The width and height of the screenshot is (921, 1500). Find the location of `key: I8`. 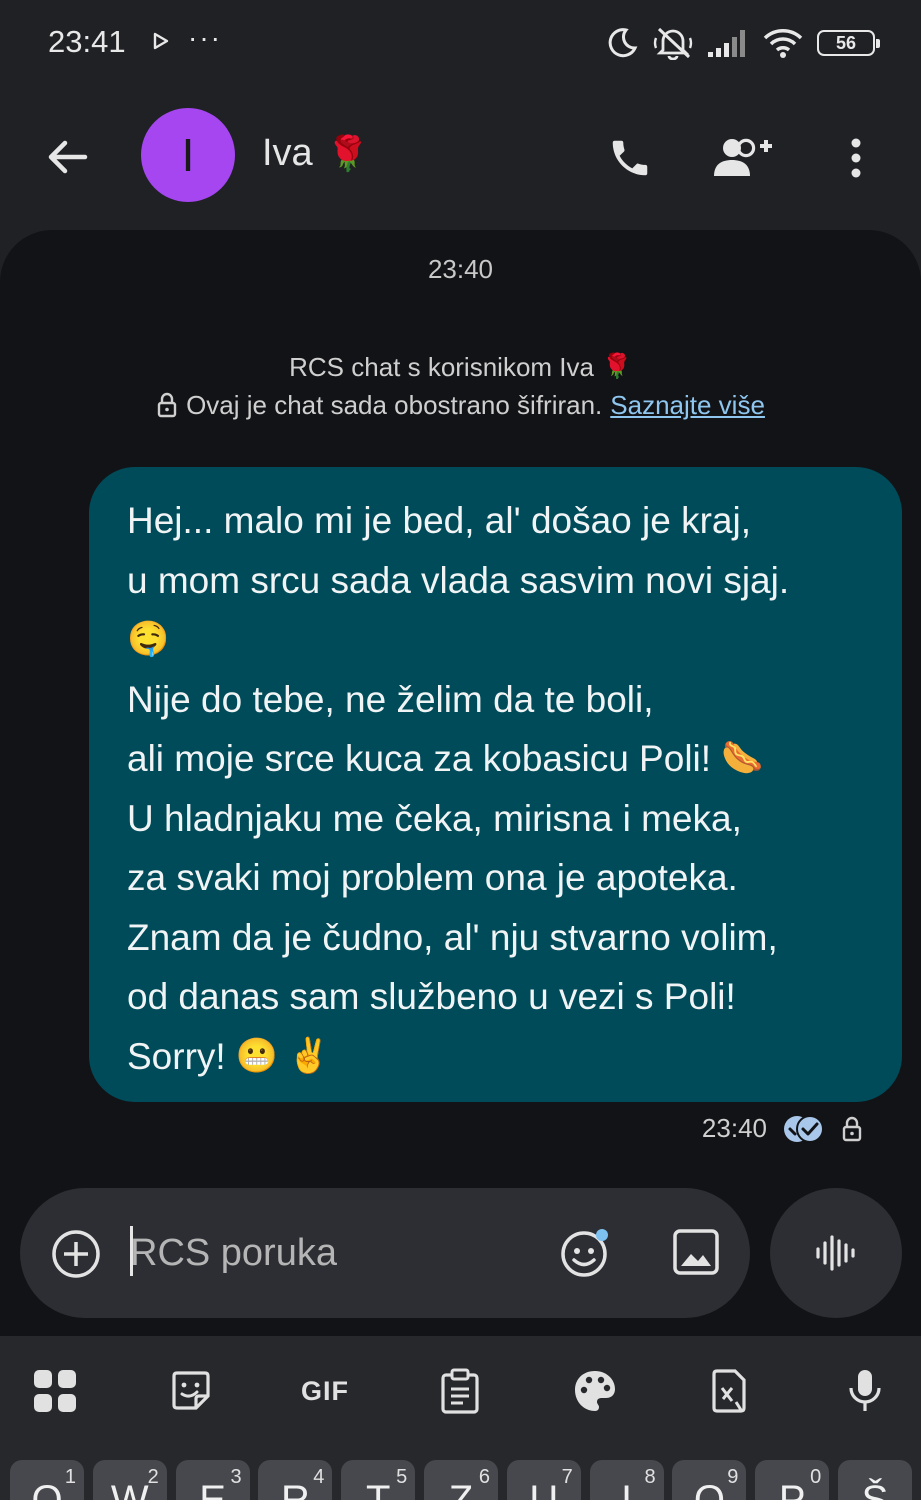

key: I8 is located at coordinates (626, 1480).